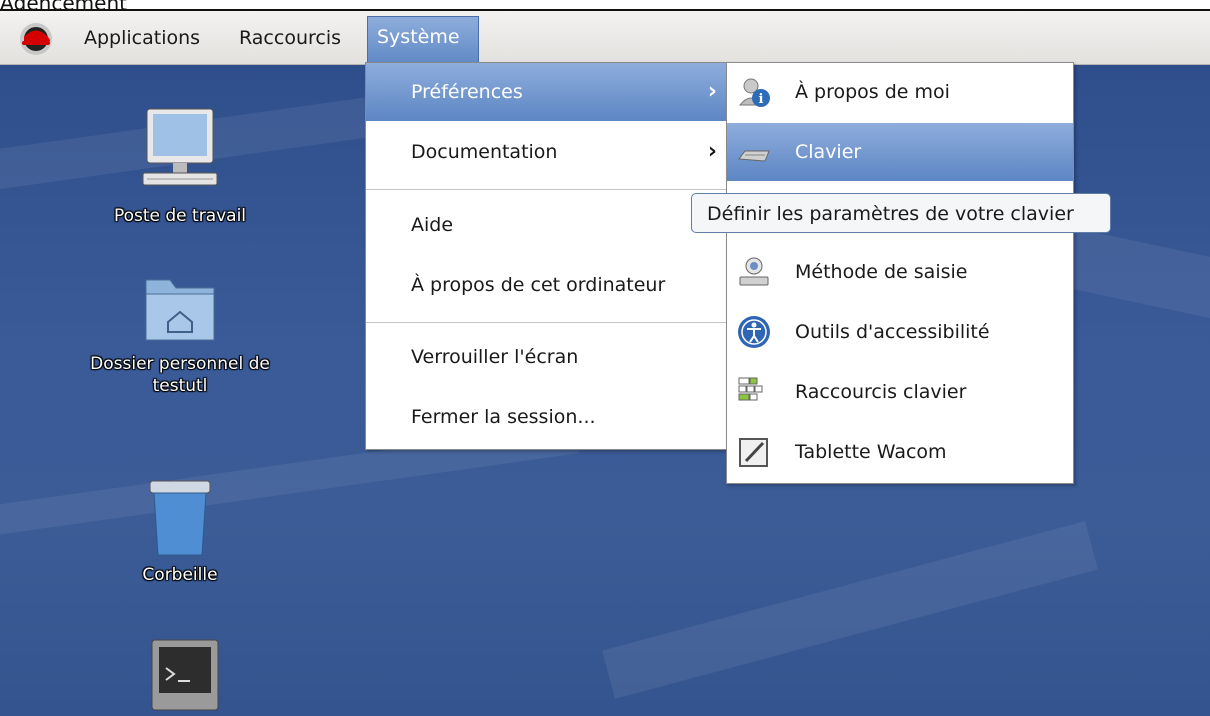 This screenshot has height=716, width=1210. I want to click on wallpaper-streak, so click(850, 610).